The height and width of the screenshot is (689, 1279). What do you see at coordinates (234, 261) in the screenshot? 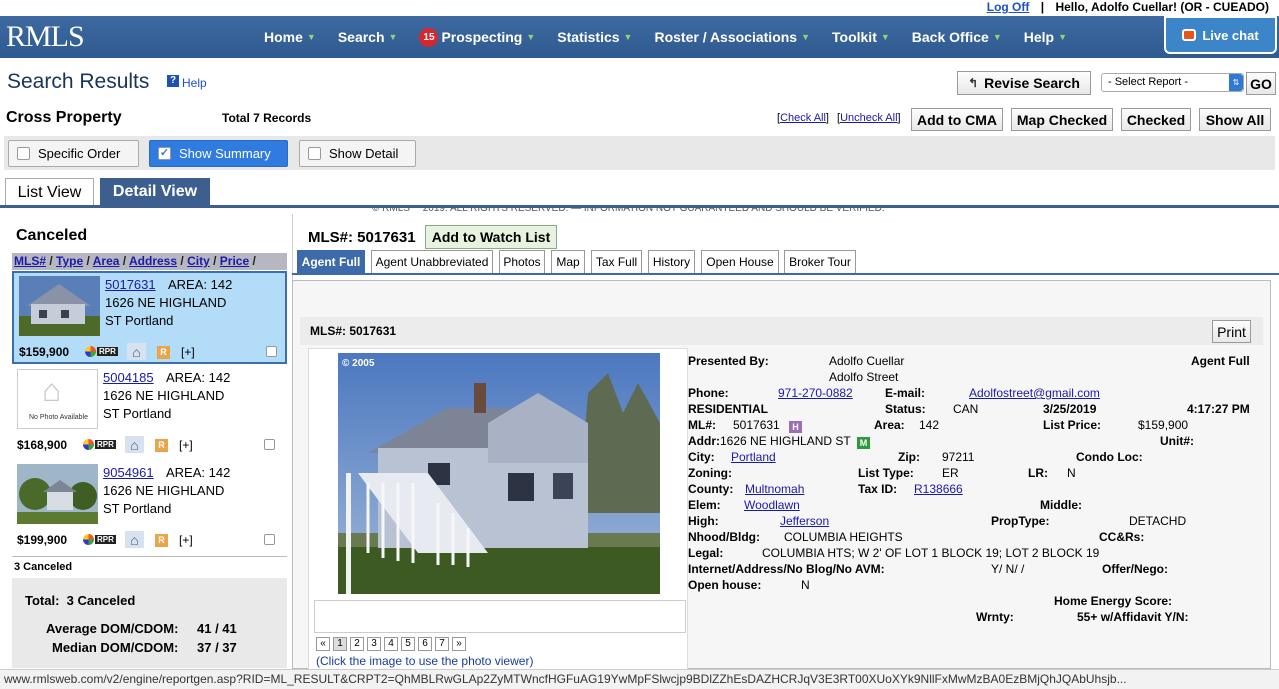
I see `sort-price: Price` at bounding box center [234, 261].